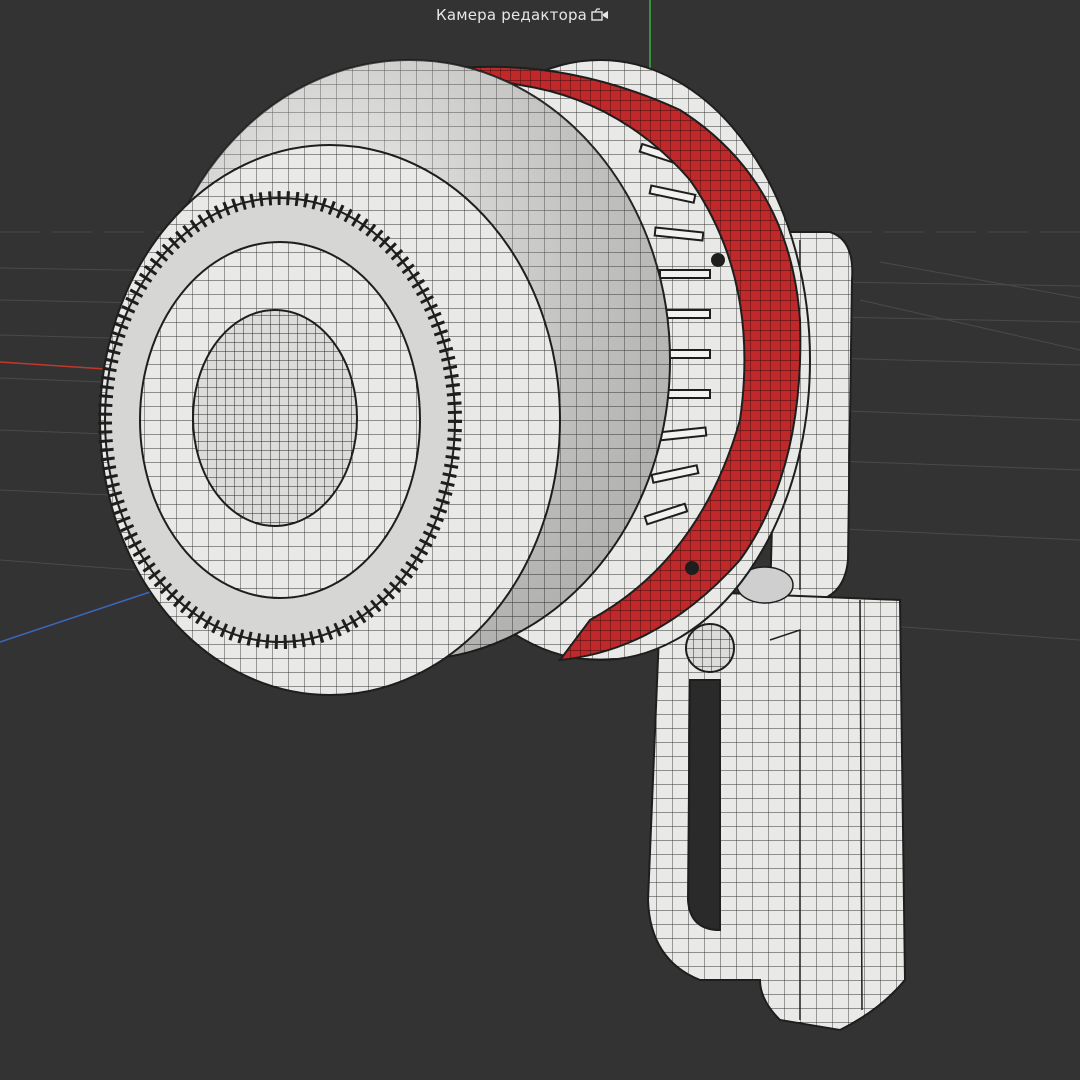 This screenshot has height=1080, width=1080. I want to click on camera-icon, so click(600, 15).